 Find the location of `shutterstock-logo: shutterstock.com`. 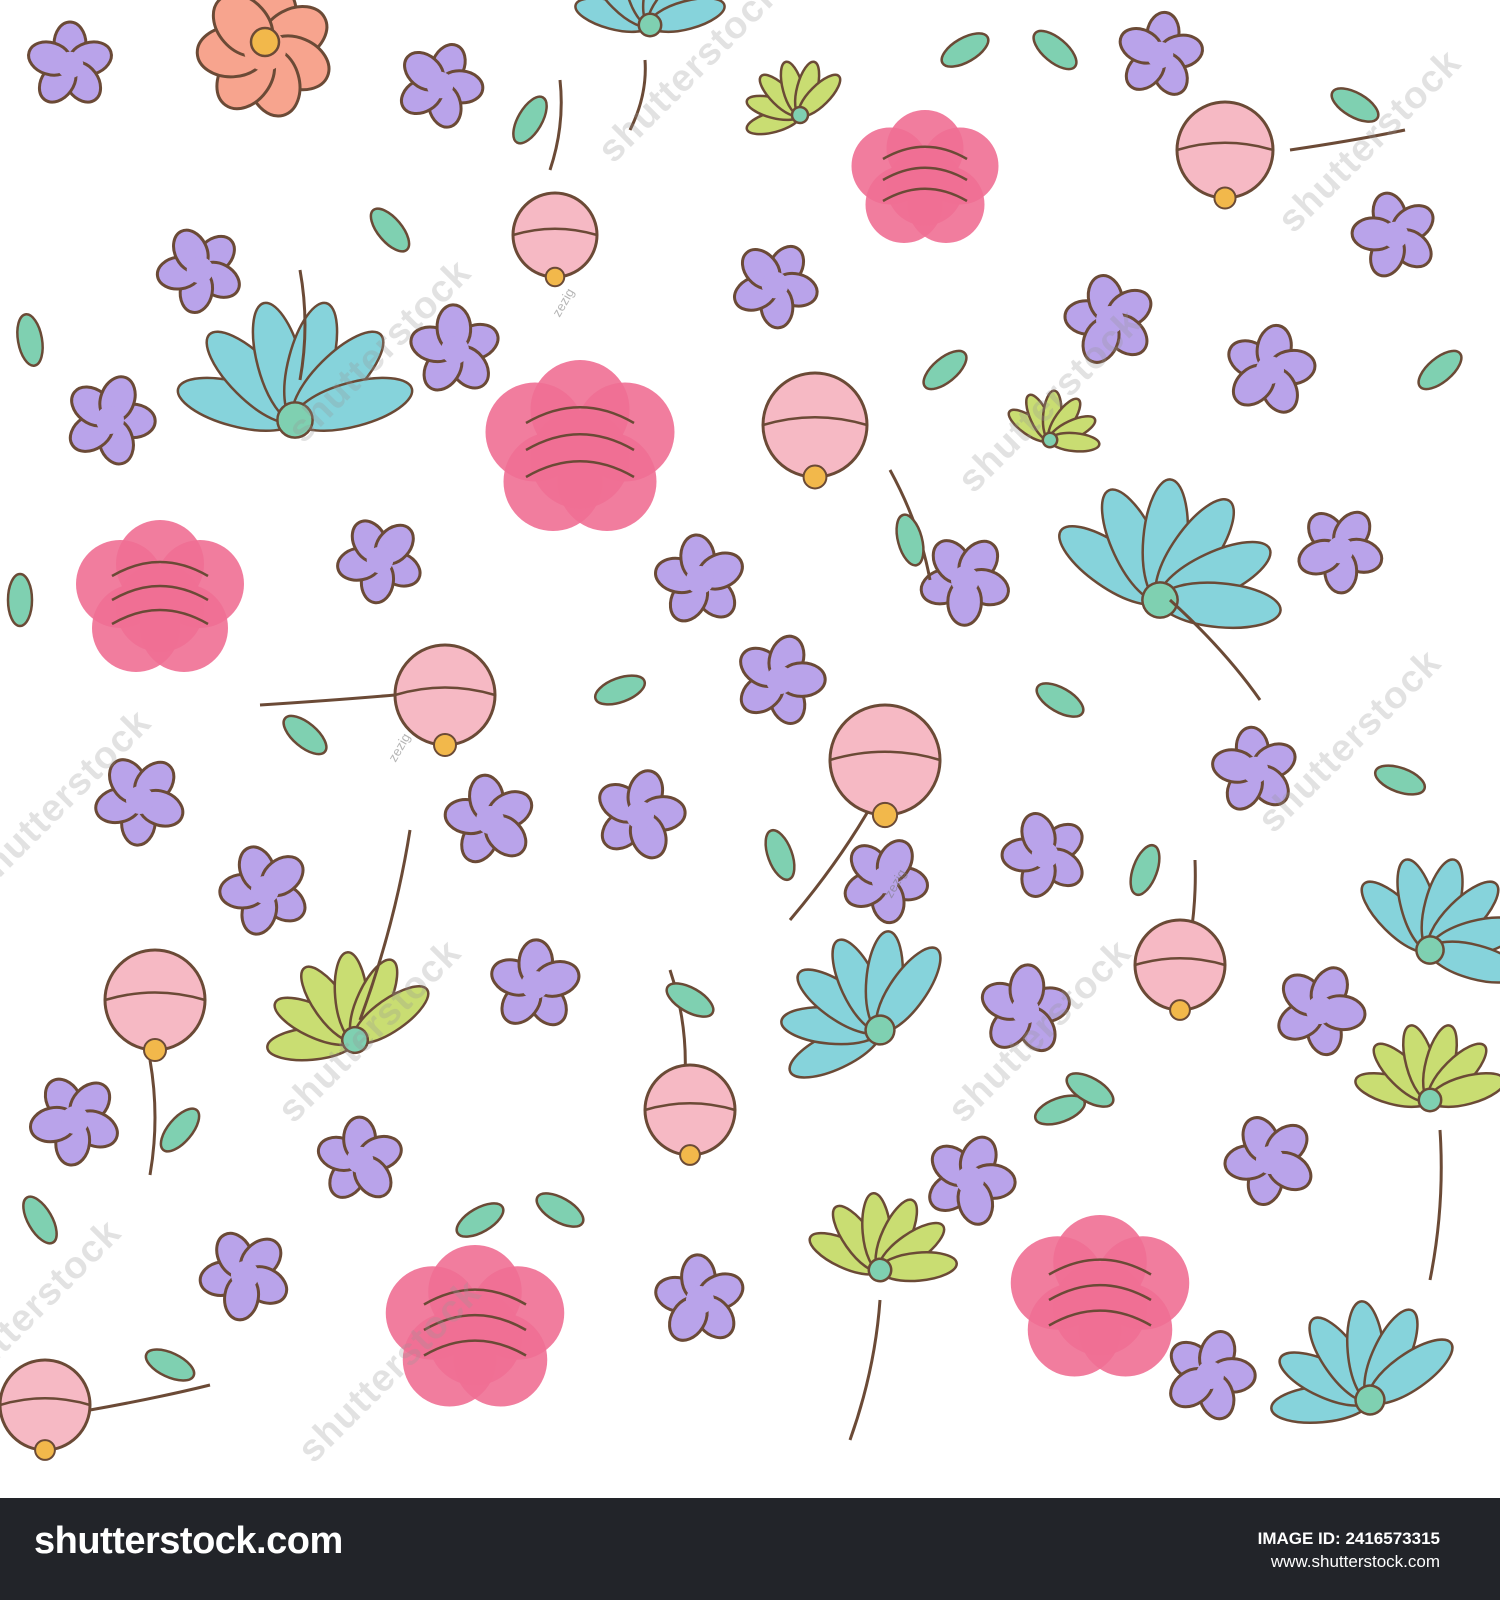

shutterstock-logo: shutterstock.com is located at coordinates (188, 1541).